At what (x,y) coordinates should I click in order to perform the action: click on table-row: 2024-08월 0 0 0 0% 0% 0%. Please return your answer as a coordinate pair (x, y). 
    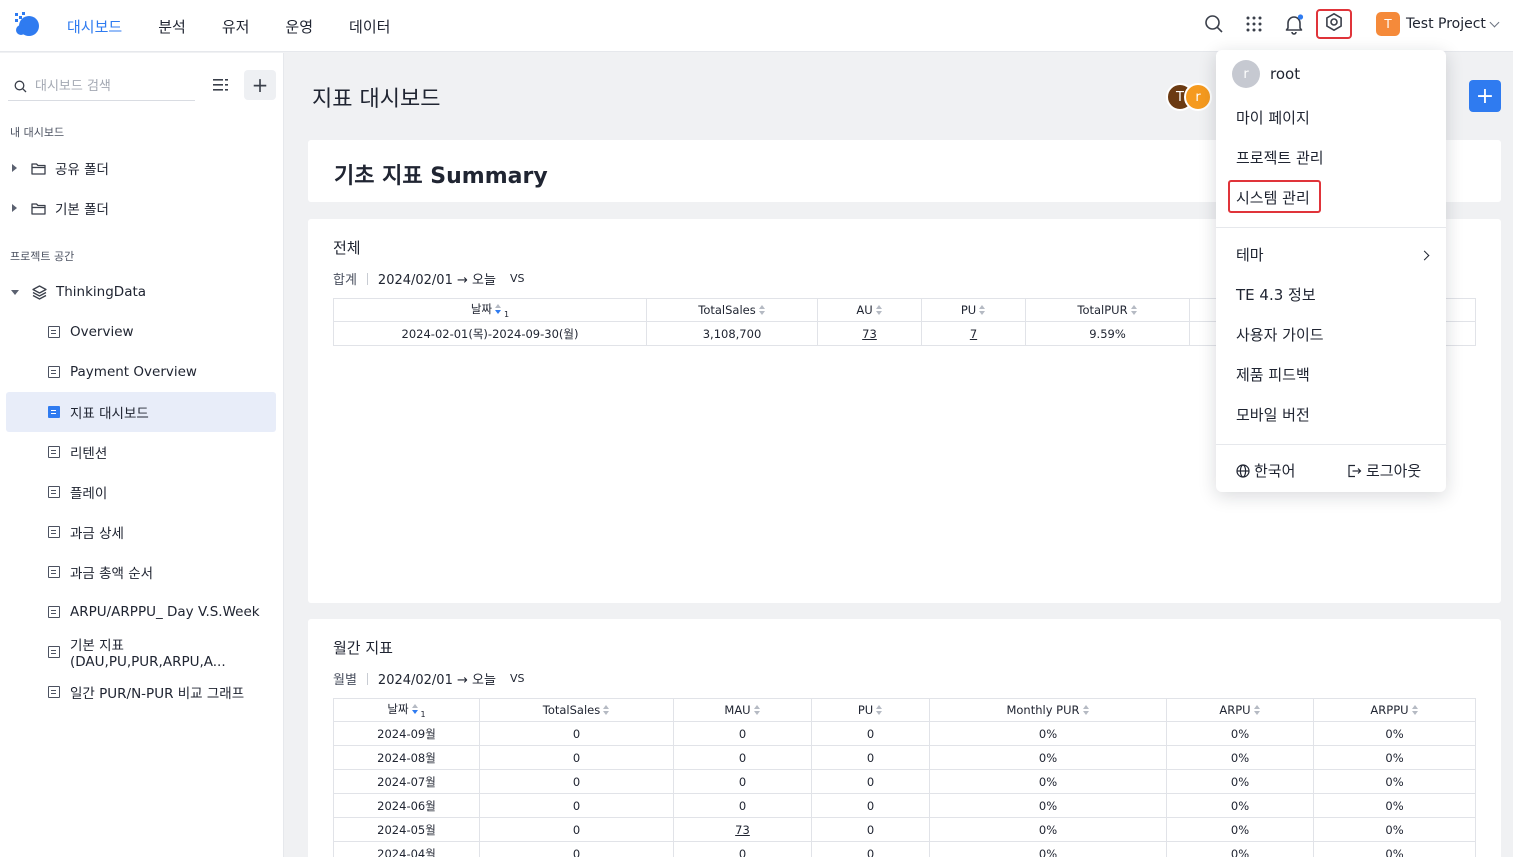
    Looking at the image, I should click on (904, 757).